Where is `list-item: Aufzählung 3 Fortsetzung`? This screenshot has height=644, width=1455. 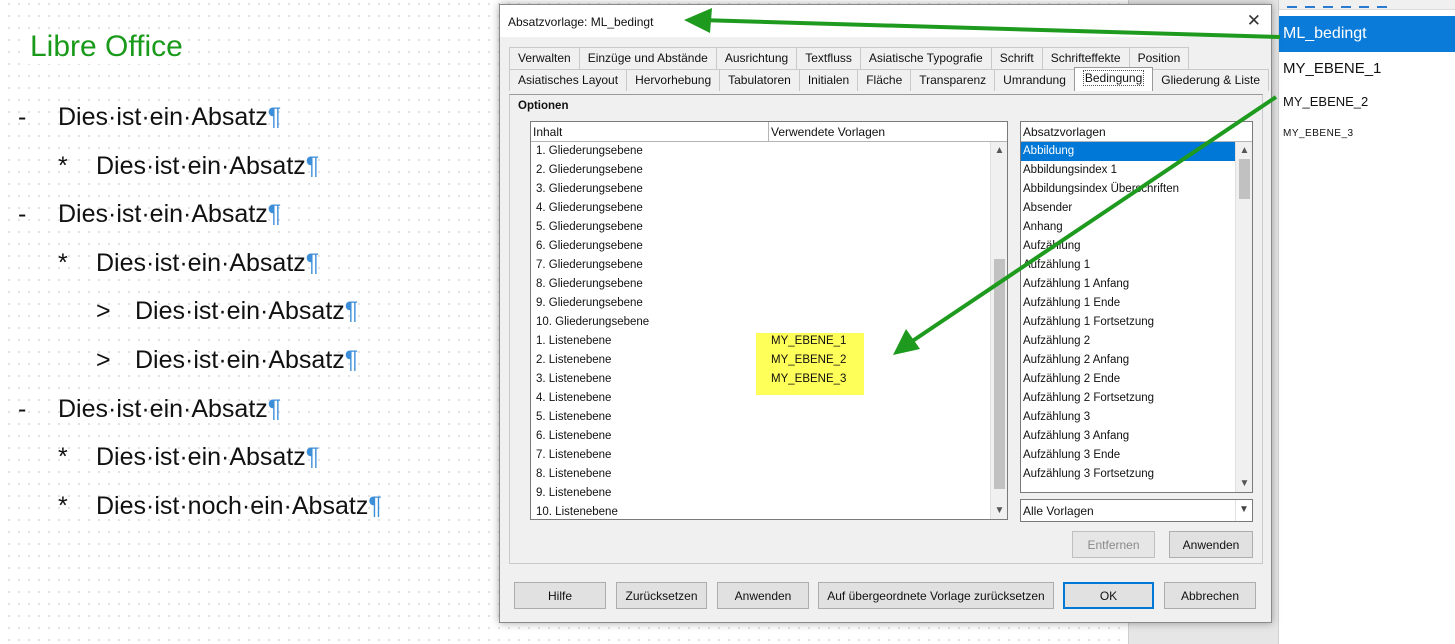 list-item: Aufzählung 3 Fortsetzung is located at coordinates (1128, 474).